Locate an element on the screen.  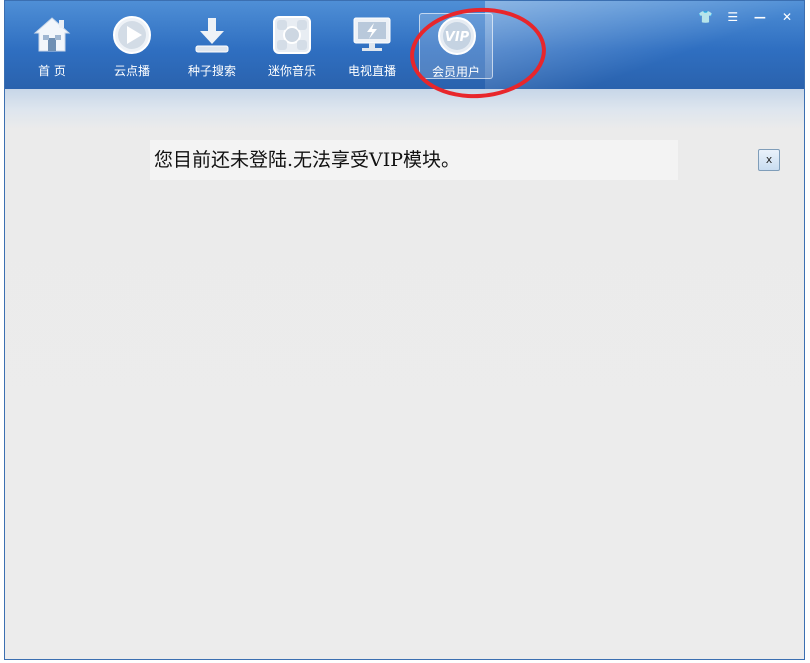
toolbar-shadow-band is located at coordinates (404, 109).